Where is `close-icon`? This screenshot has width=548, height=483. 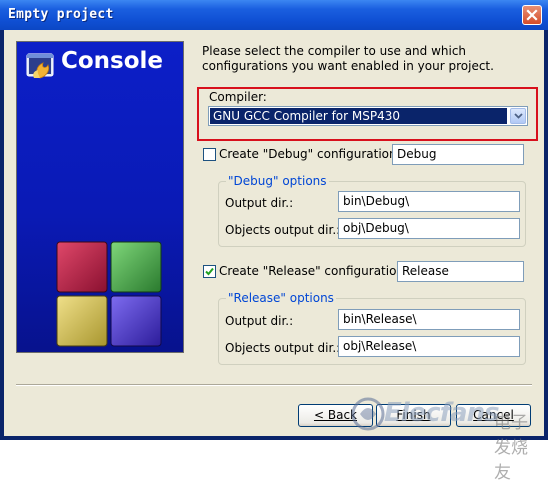
close-icon is located at coordinates (532, 15).